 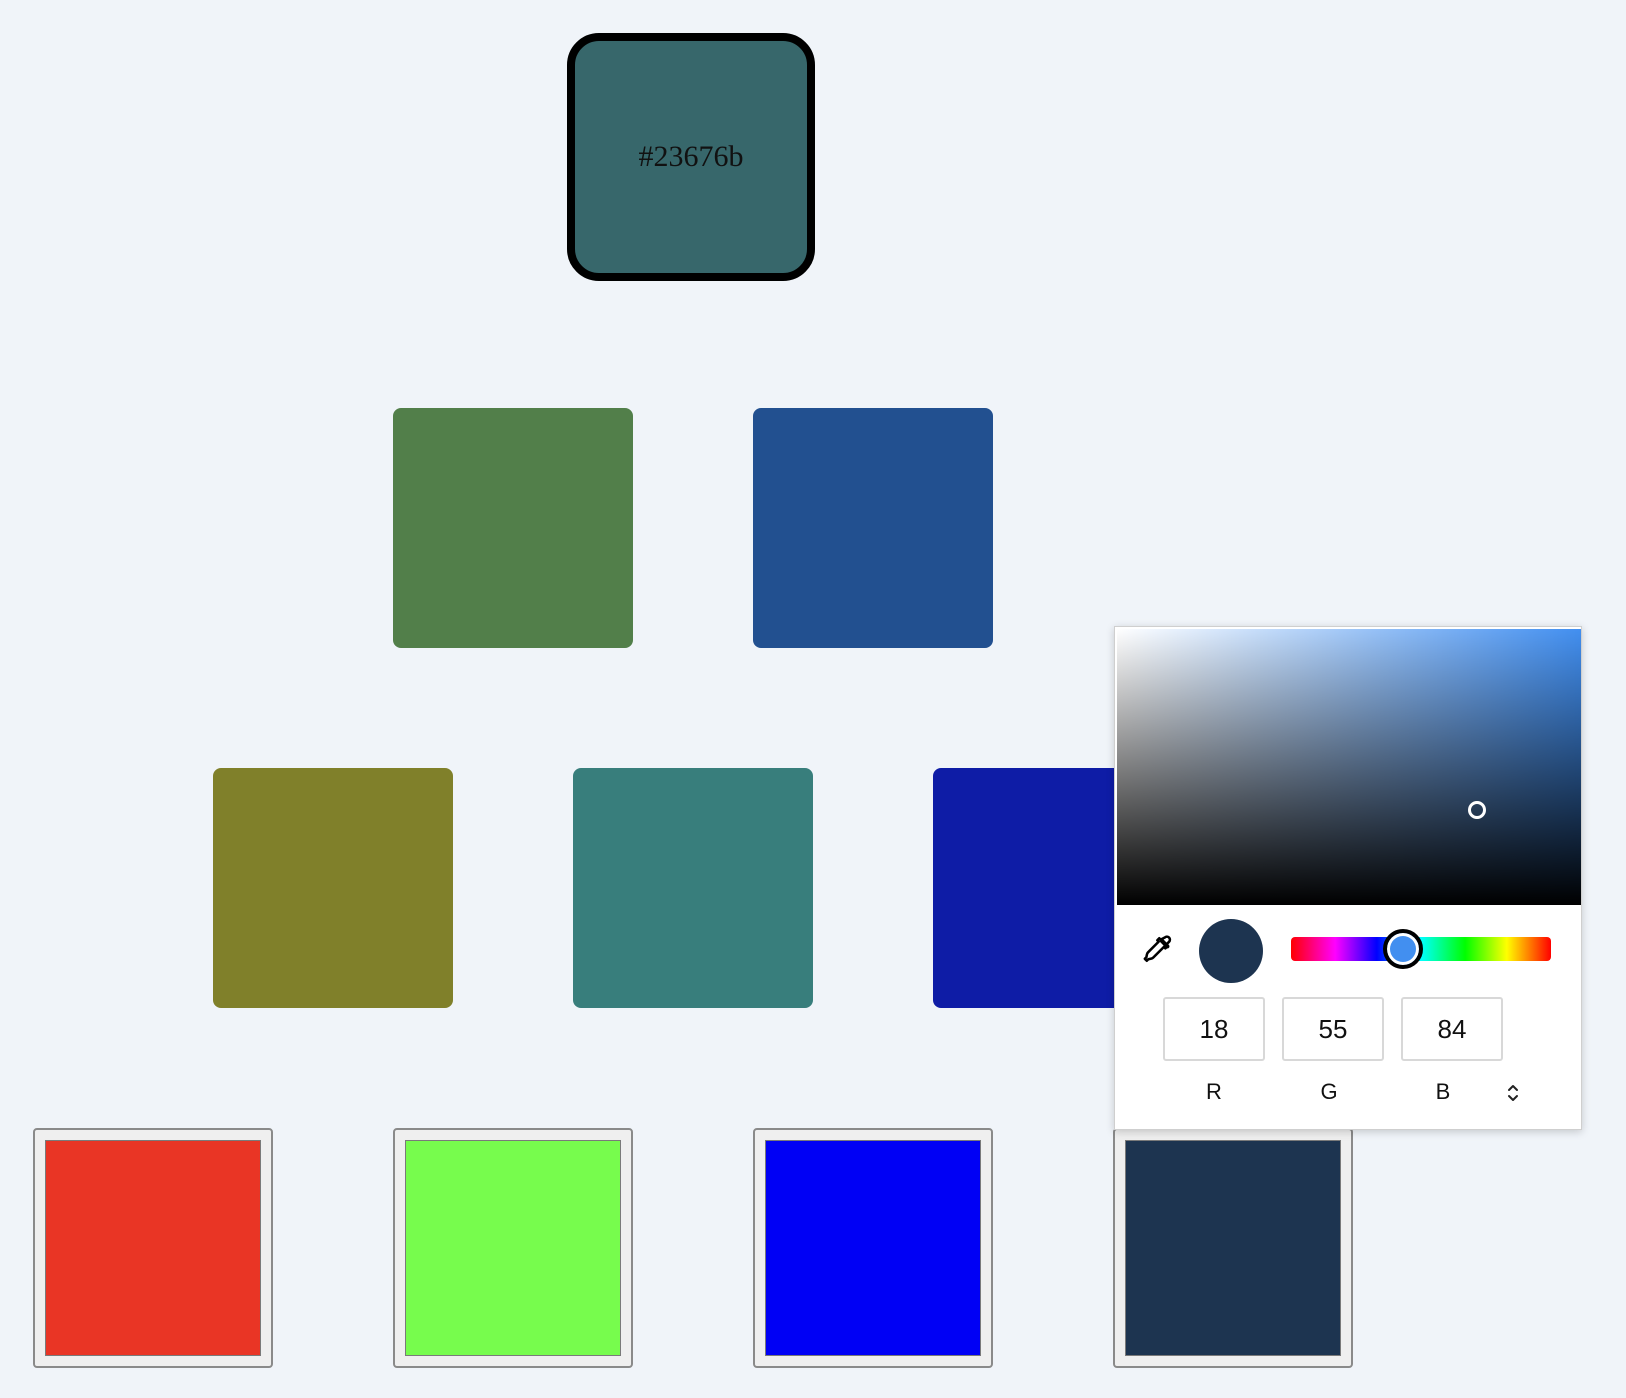 I want to click on color-input-navy, so click(x=1233, y=1248).